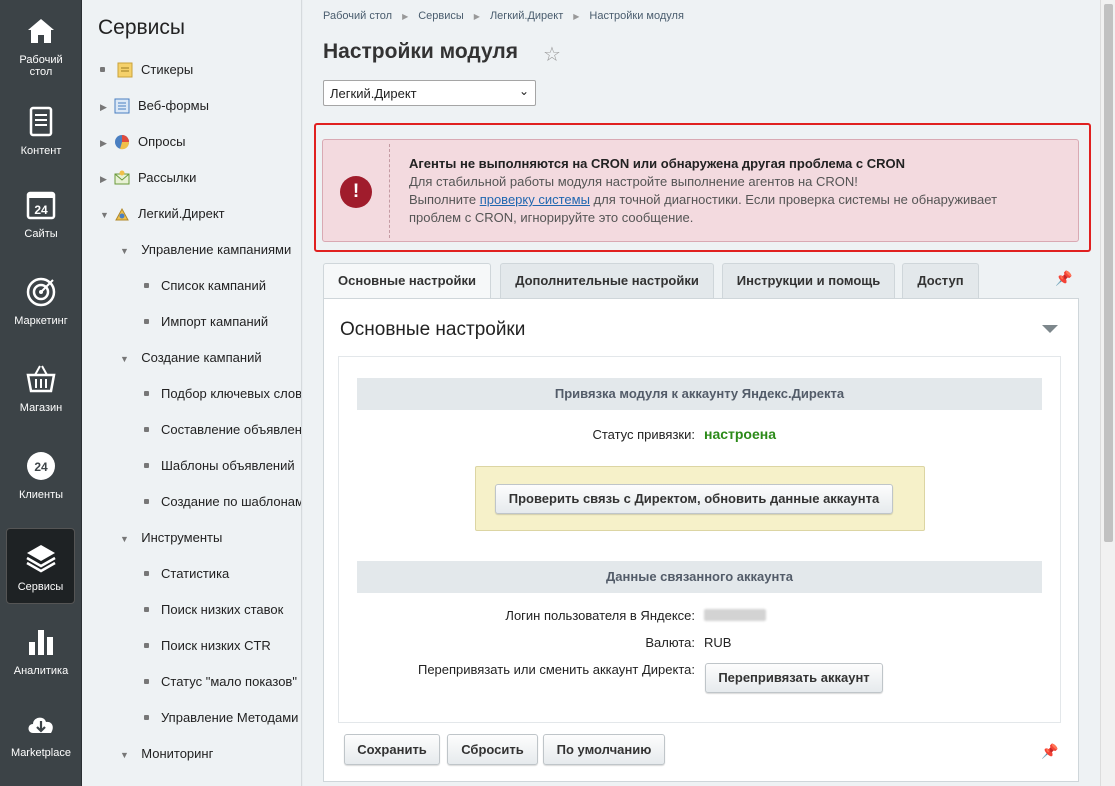 This screenshot has height=786, width=1115. I want to click on breadcrumb-link: Рабочий стол, so click(357, 16).